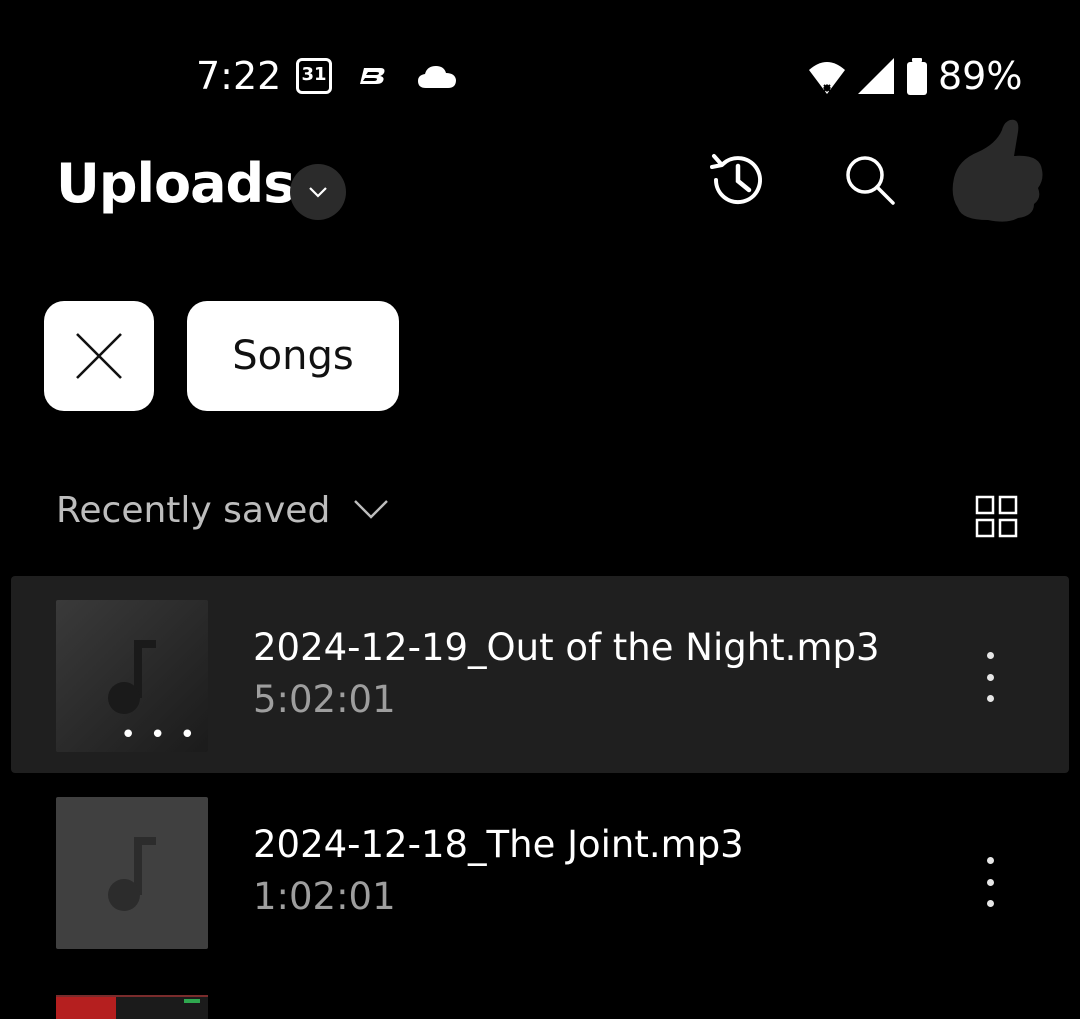 The width and height of the screenshot is (1080, 1019). What do you see at coordinates (566, 647) in the screenshot?
I see `song-title: 2024-12-19_Out of the Night.mp3` at bounding box center [566, 647].